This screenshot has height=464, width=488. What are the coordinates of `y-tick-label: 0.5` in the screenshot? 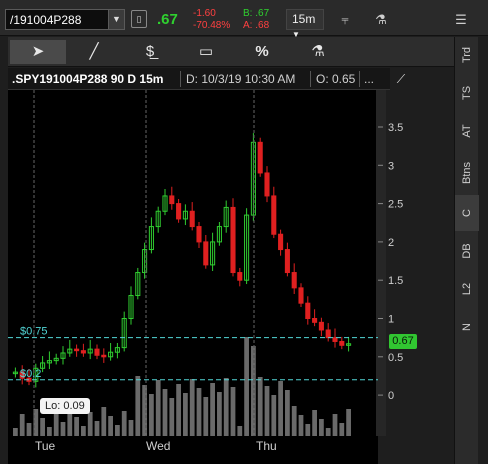 It's located at (395, 358).